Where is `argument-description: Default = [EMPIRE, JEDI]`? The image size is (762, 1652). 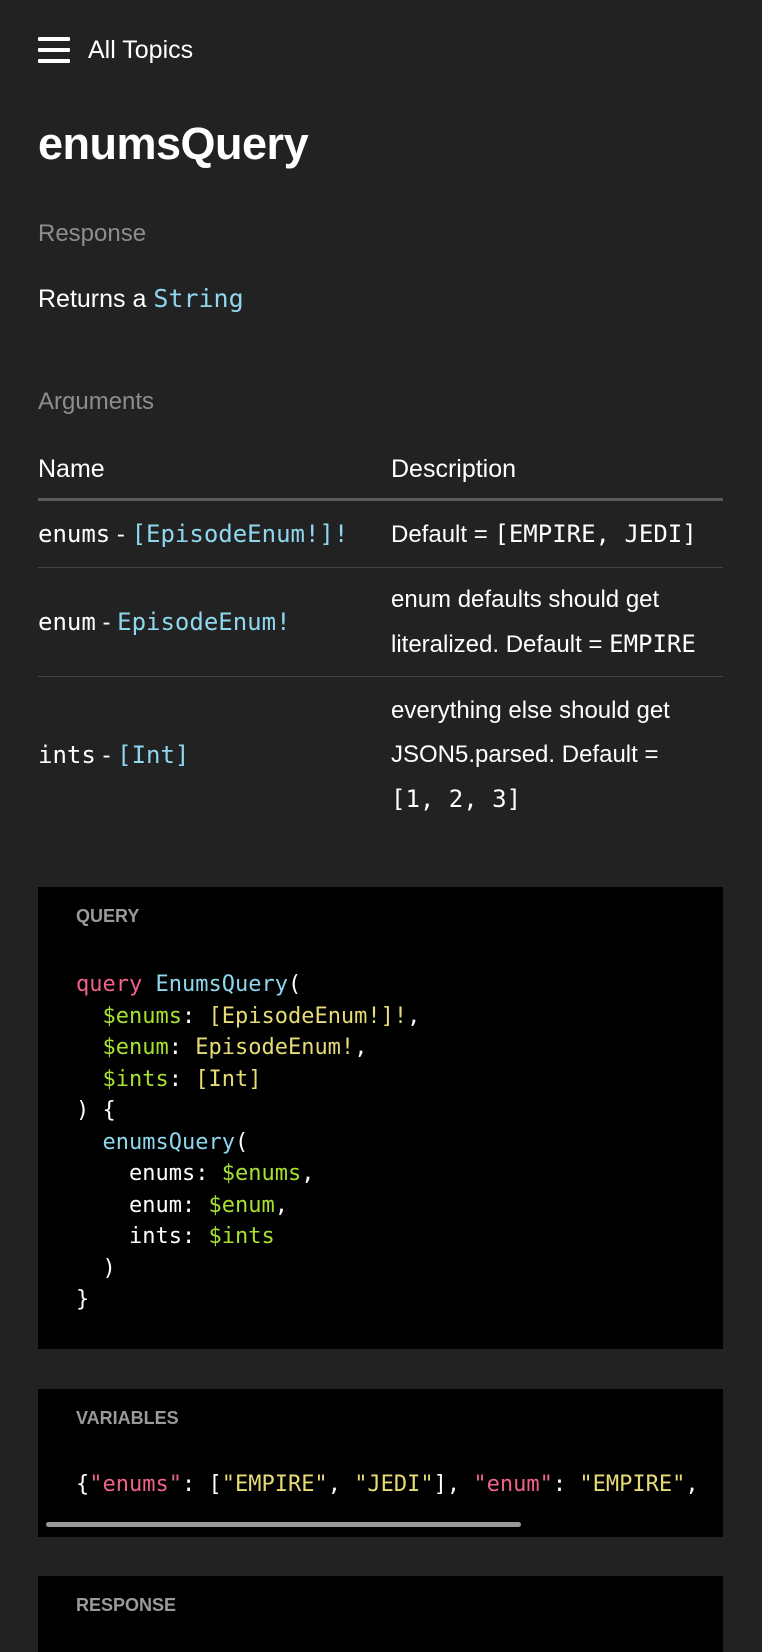 argument-description: Default = [EMPIRE, JEDI] is located at coordinates (557, 534).